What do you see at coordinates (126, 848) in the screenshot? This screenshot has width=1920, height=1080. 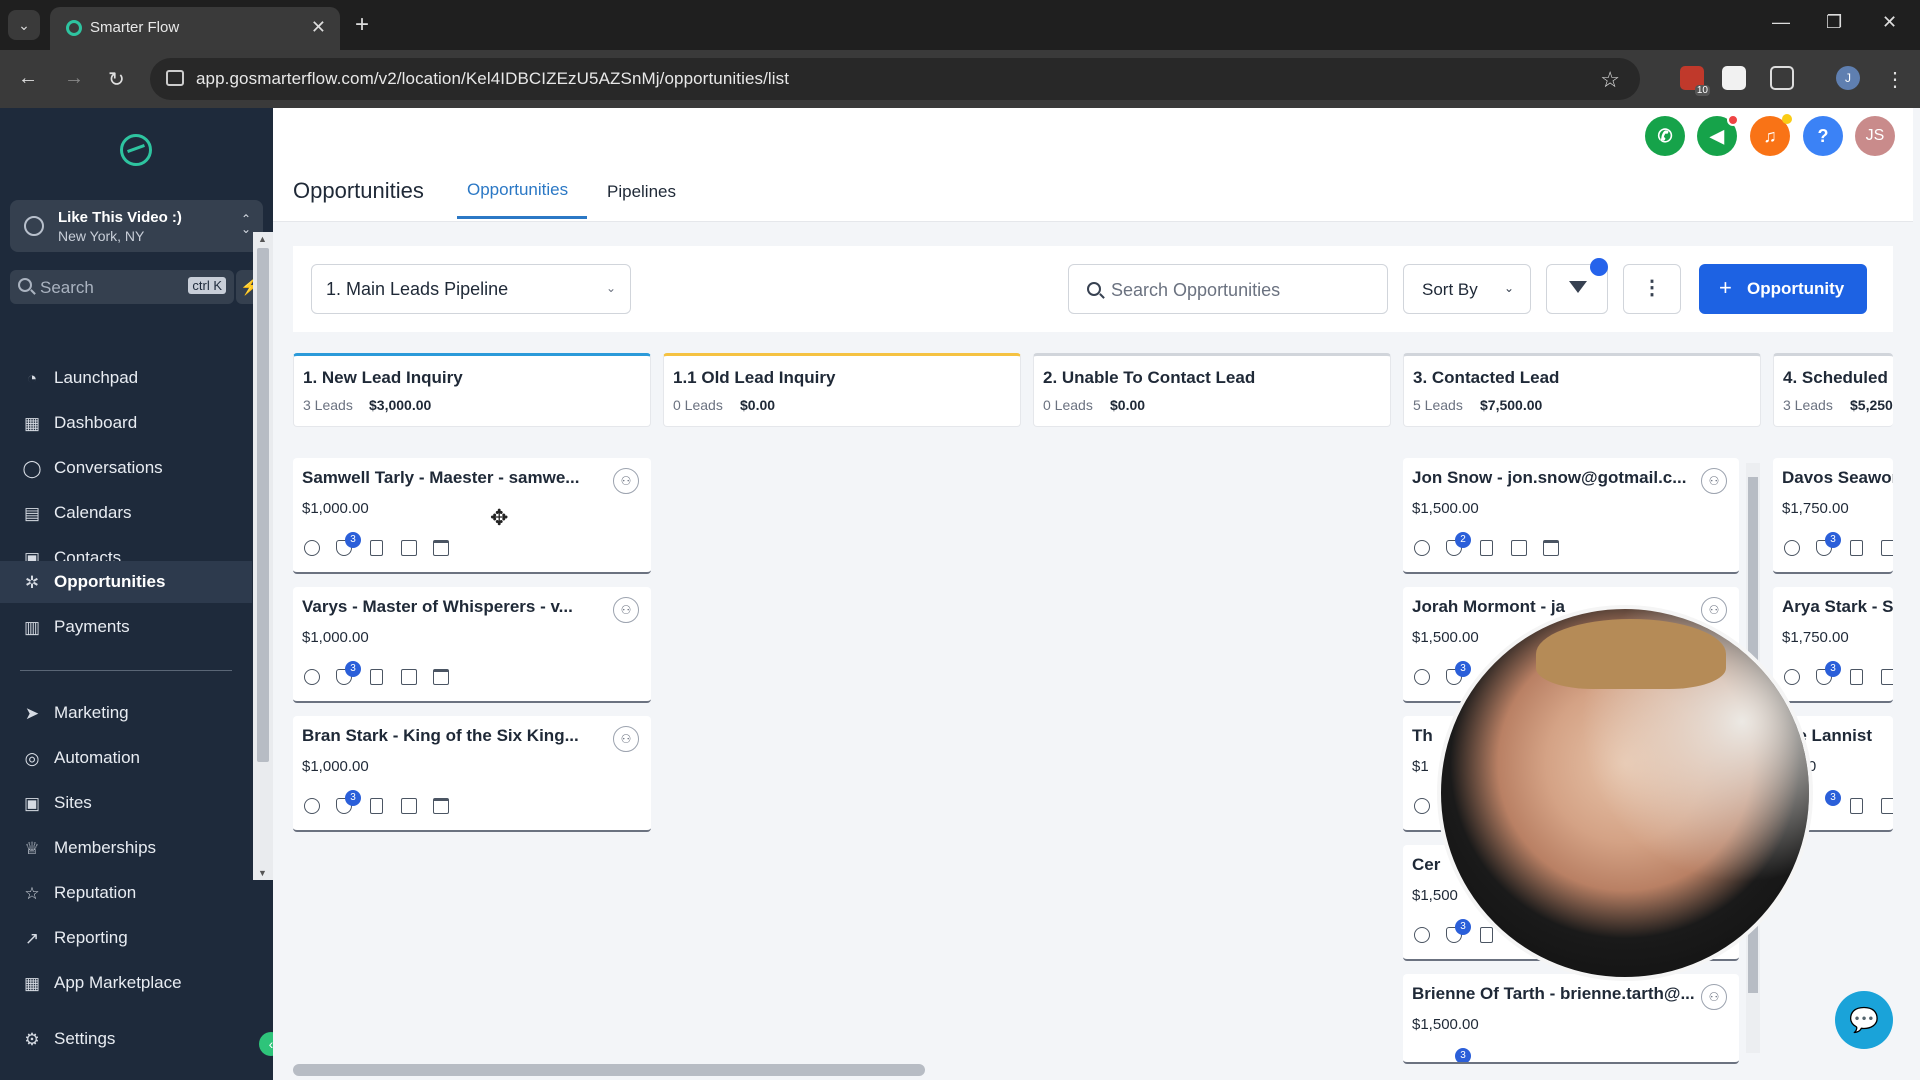 I see `sidebar-item-memberships: ♕ Memberships` at bounding box center [126, 848].